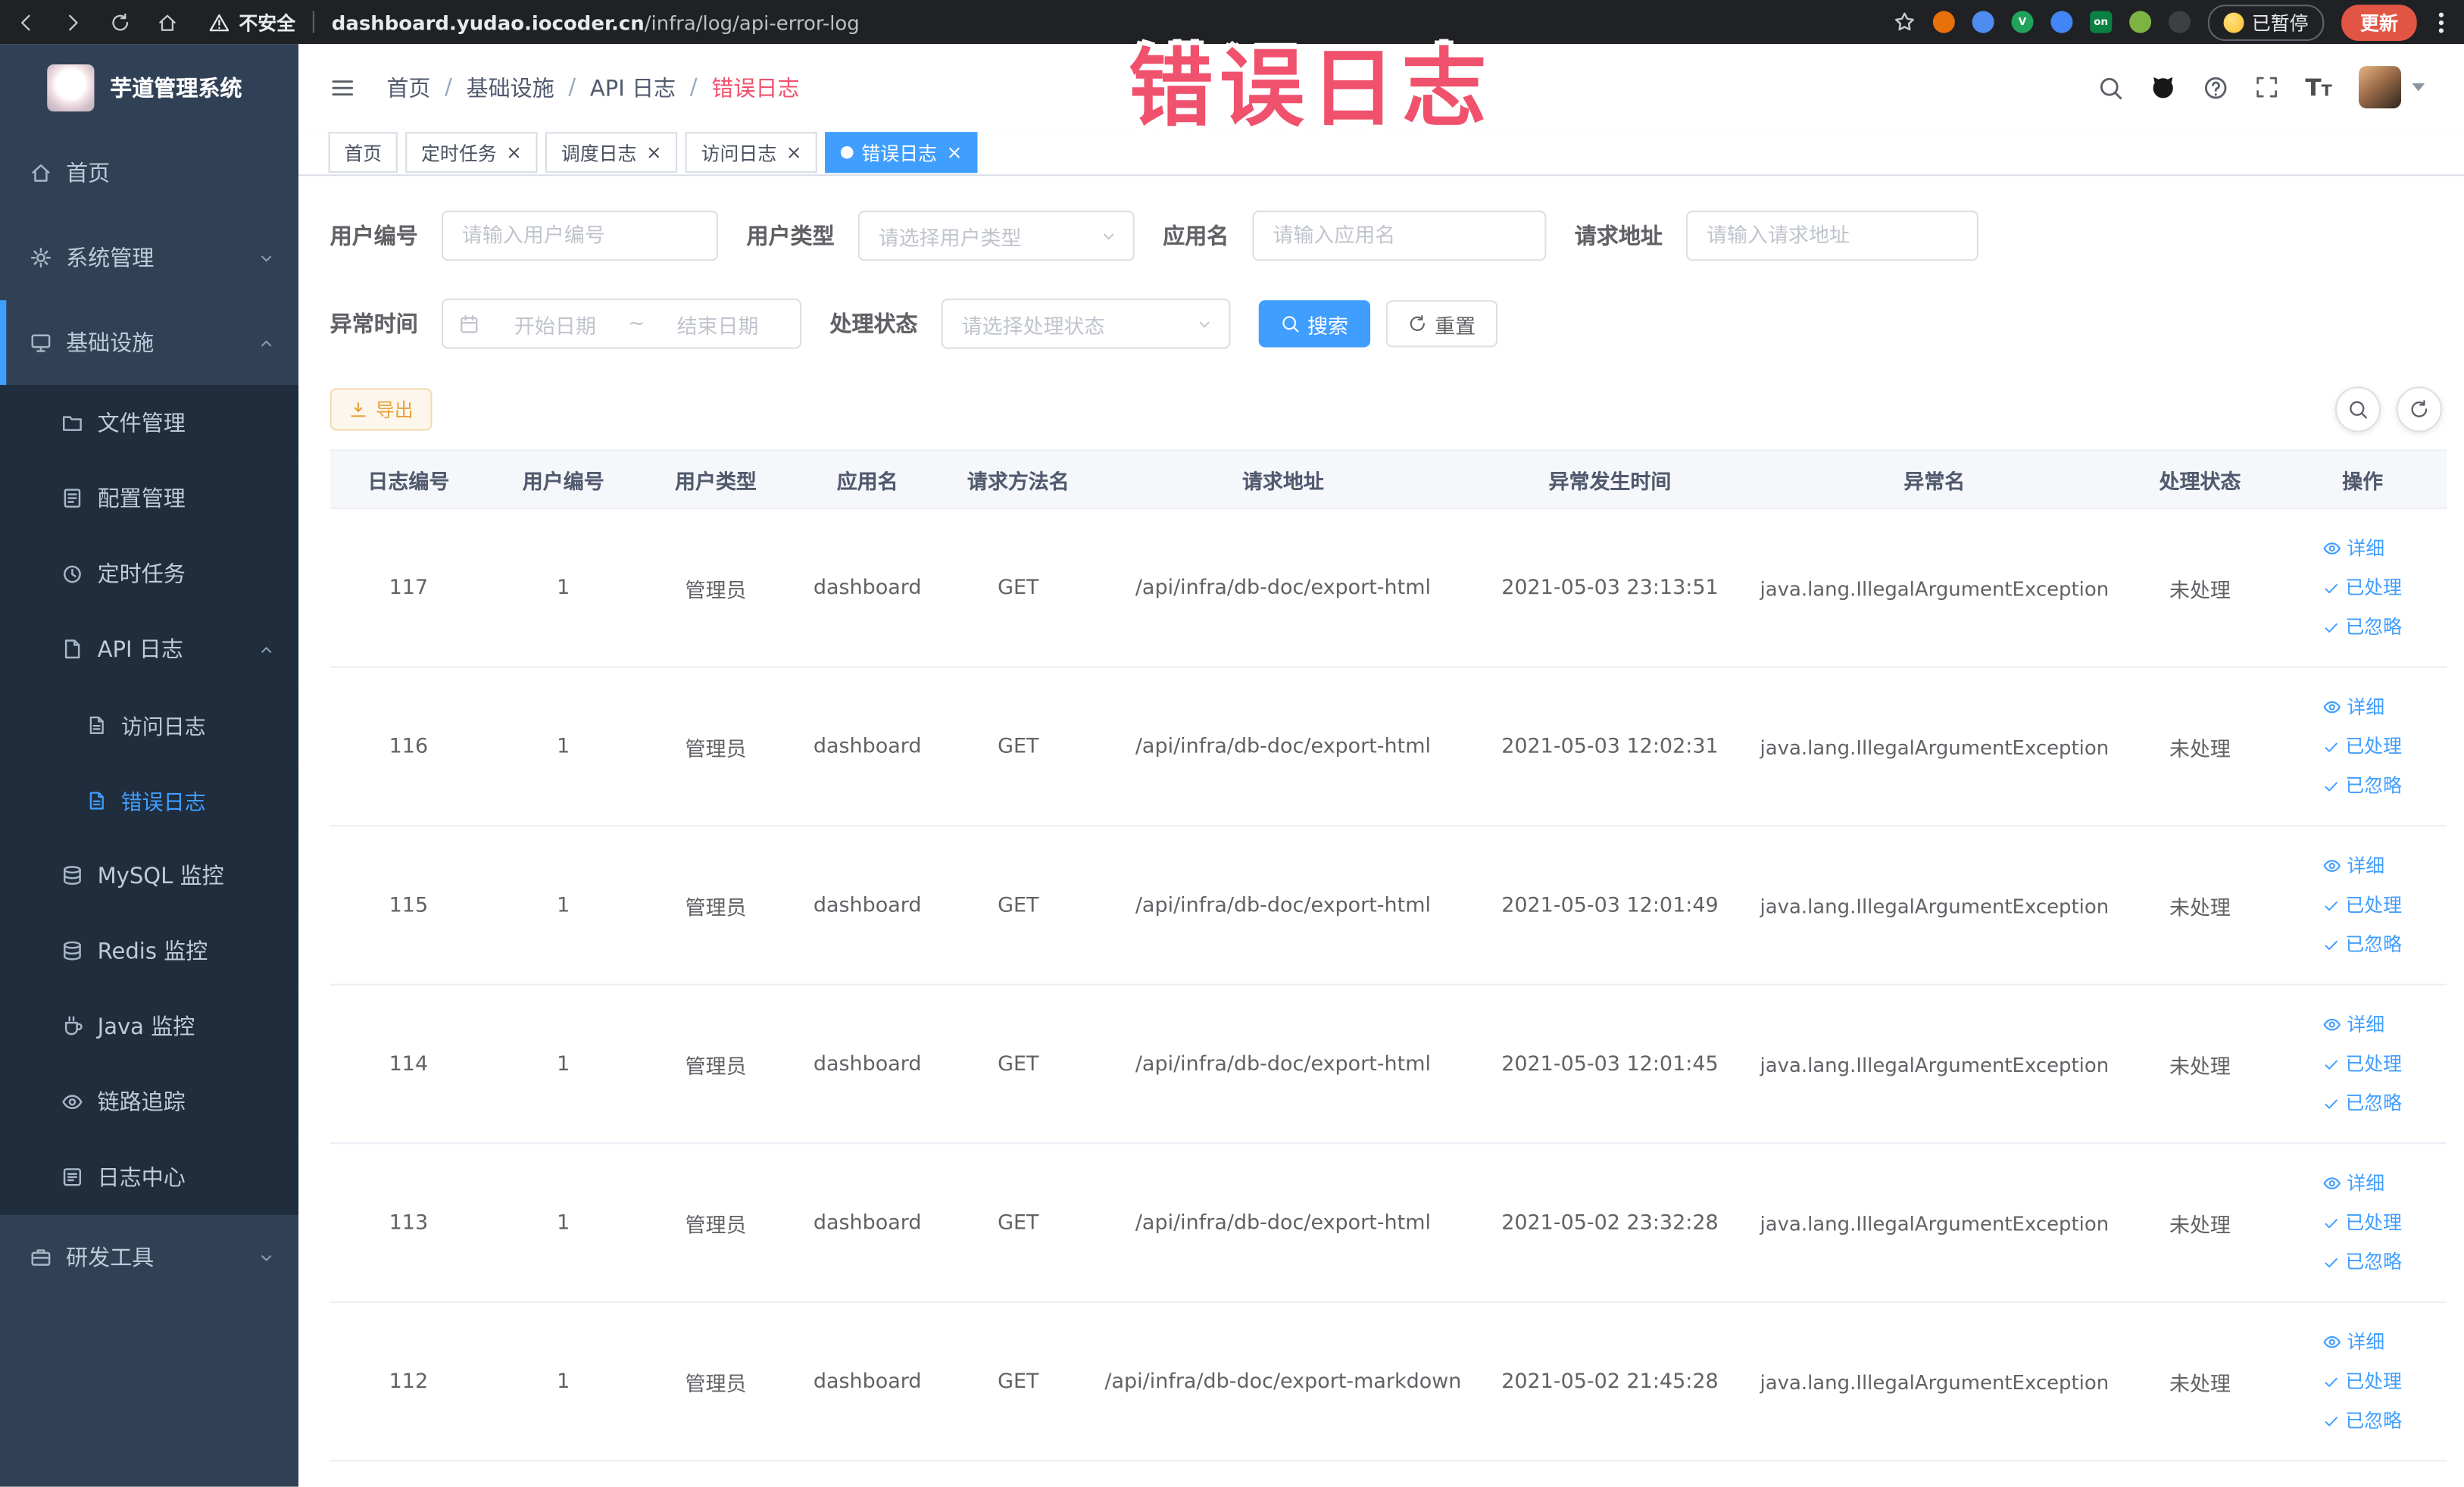 This screenshot has width=2464, height=1487. What do you see at coordinates (2392, 87) in the screenshot?
I see `user-menu` at bounding box center [2392, 87].